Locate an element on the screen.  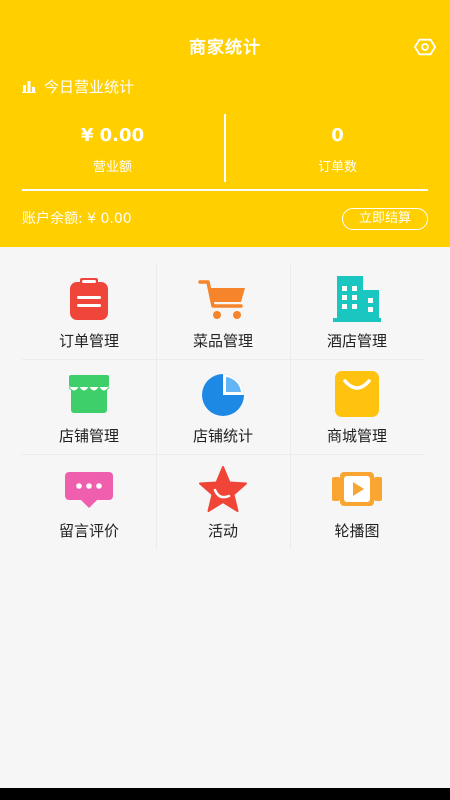
pie-chart-icon is located at coordinates (223, 395).